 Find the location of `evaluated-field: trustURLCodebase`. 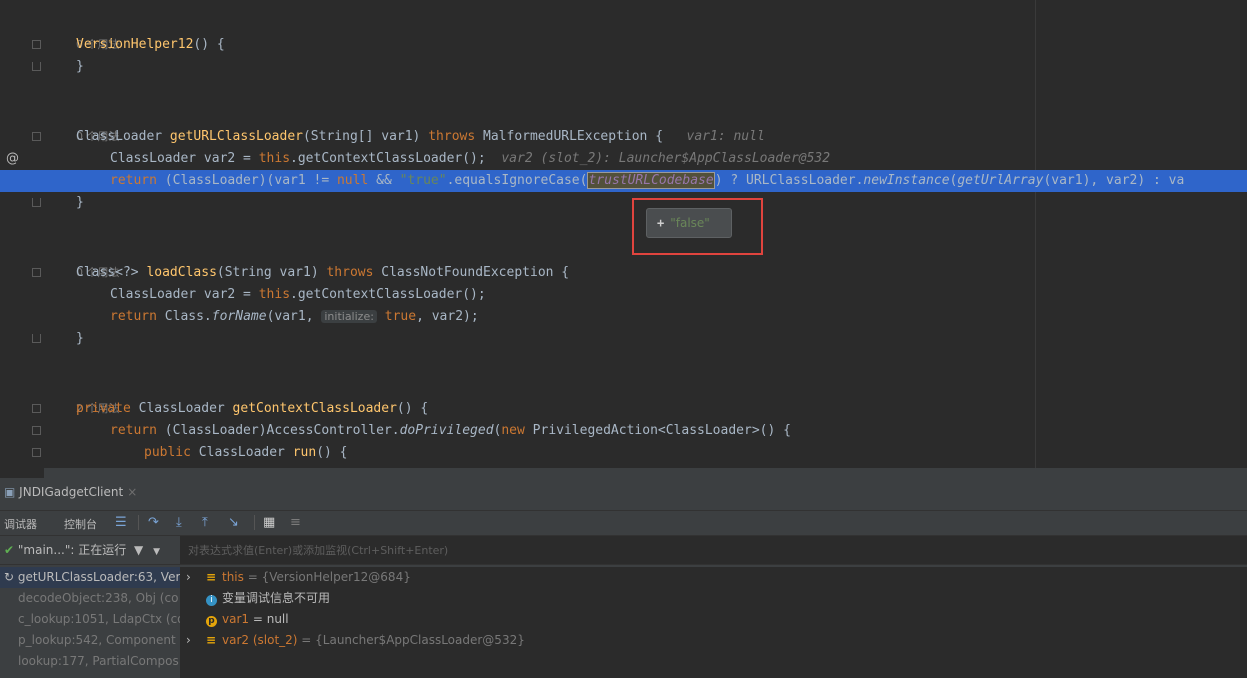

evaluated-field: trustURLCodebase is located at coordinates (651, 180).